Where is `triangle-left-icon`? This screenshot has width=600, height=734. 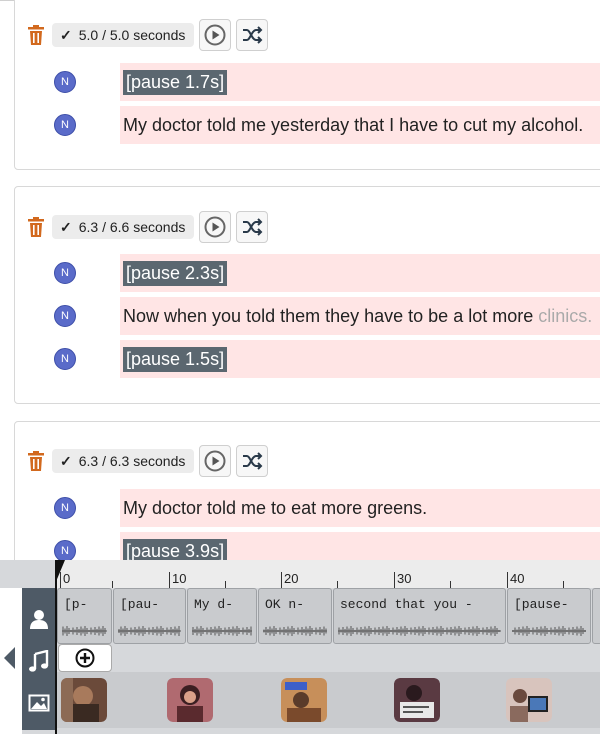 triangle-left-icon is located at coordinates (10, 658).